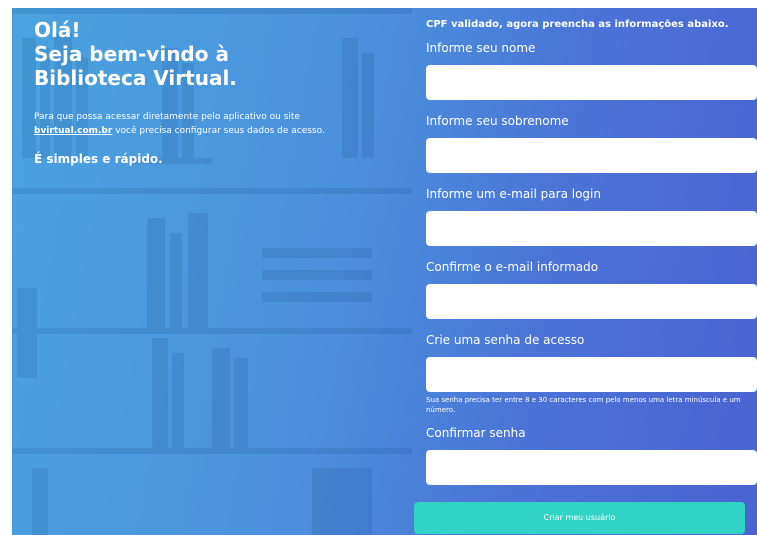  I want to click on first-name-input, so click(591, 82).